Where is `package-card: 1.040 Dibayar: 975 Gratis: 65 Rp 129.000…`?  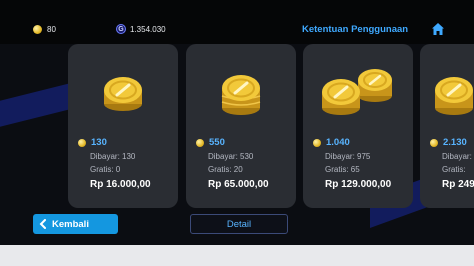
package-card: 1.040 Dibayar: 975 Gratis: 65 Rp 129.000… is located at coordinates (358, 126).